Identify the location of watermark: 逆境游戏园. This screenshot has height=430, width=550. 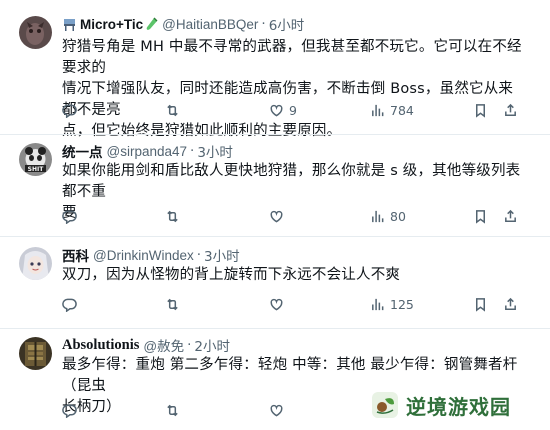
(440, 405).